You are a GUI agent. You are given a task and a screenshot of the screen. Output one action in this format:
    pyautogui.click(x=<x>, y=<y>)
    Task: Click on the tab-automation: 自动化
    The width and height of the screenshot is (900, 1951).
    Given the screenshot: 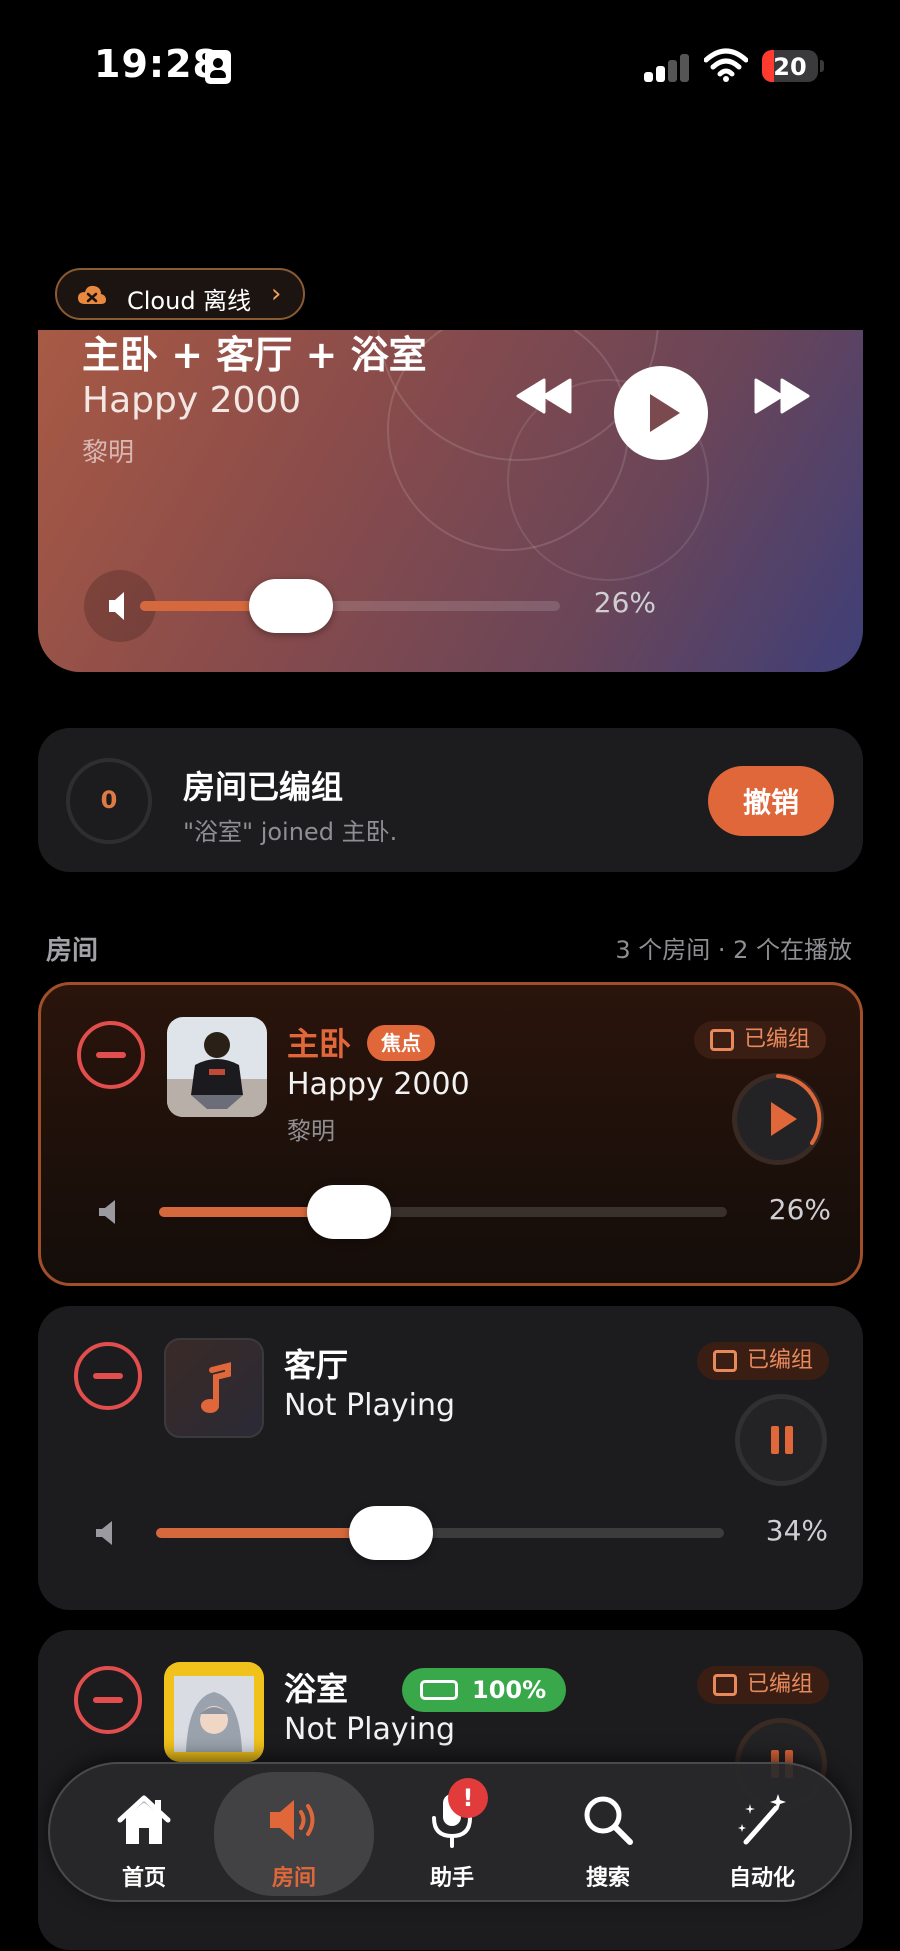 What is the action you would take?
    pyautogui.click(x=762, y=1834)
    